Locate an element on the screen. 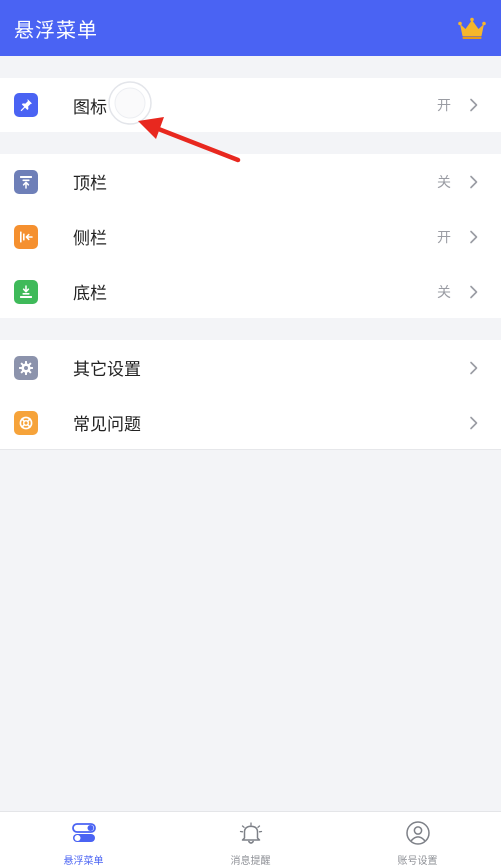  toggle-icon is located at coordinates (84, 833).